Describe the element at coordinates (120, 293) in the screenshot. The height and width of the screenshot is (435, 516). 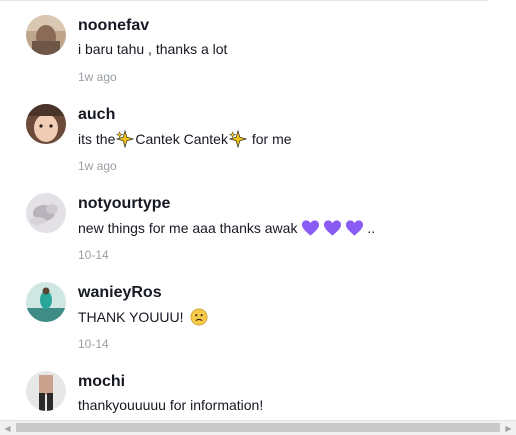
I see `username: wanieyRos` at that location.